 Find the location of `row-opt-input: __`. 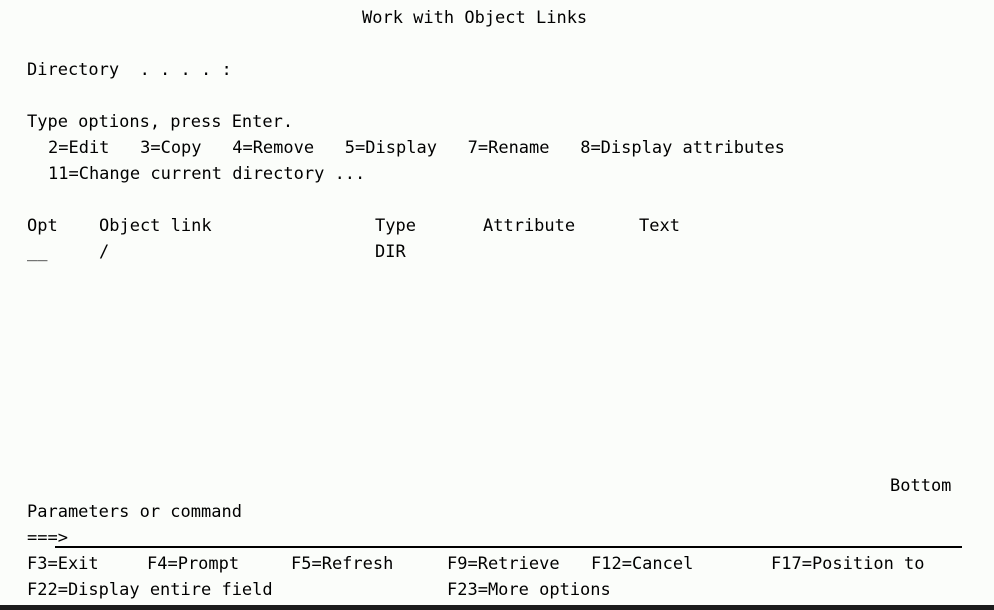

row-opt-input: __ is located at coordinates (37, 252).